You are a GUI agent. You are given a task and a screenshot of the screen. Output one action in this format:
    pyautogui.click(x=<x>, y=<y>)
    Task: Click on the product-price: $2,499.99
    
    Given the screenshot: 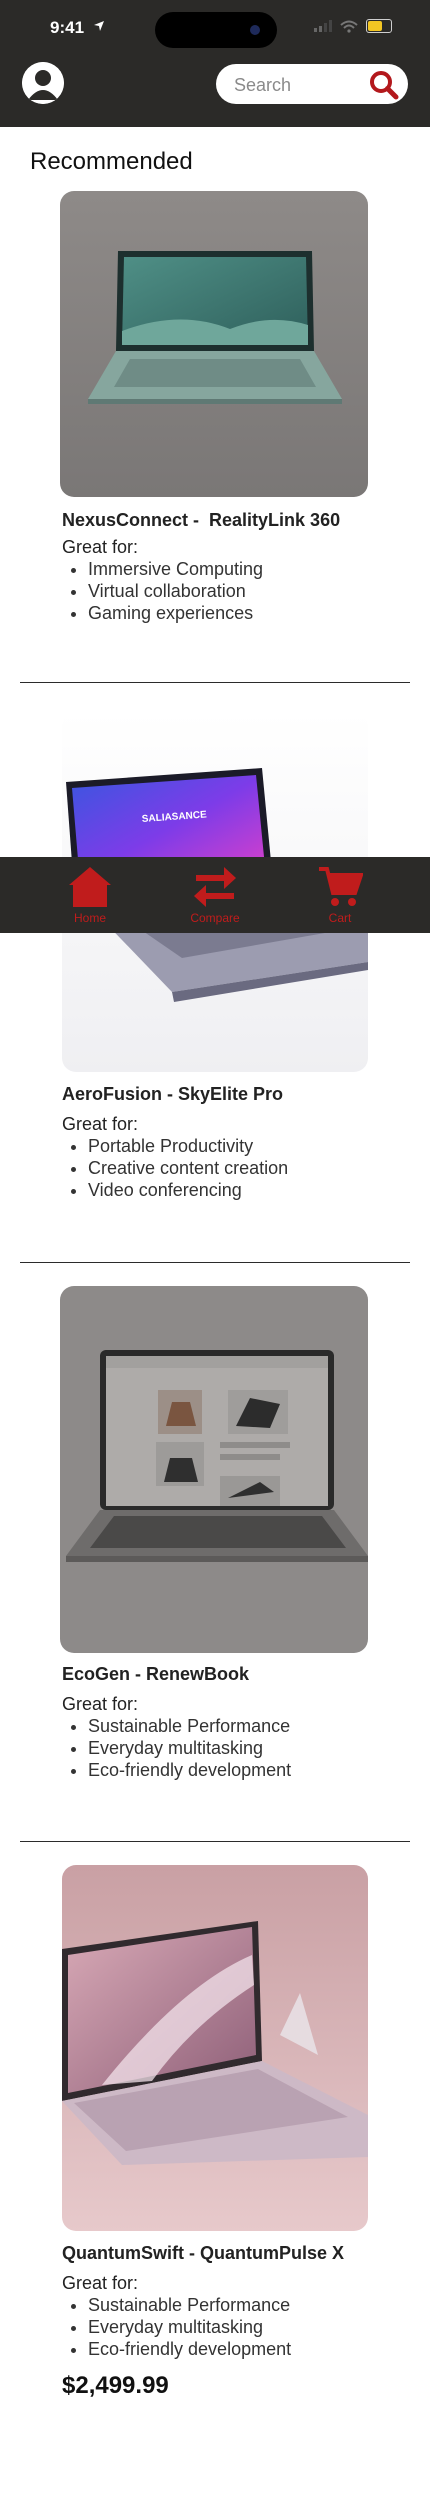 What is the action you would take?
    pyautogui.click(x=115, y=2385)
    